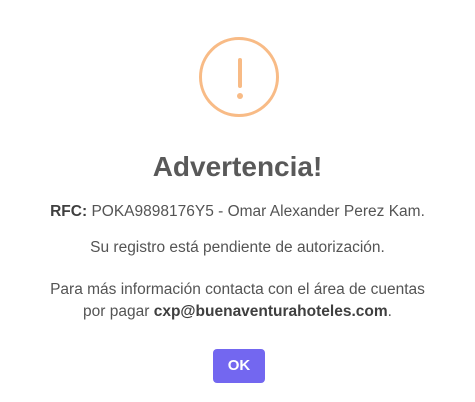 This screenshot has width=475, height=402. I want to click on warning-icon, so click(239, 77).